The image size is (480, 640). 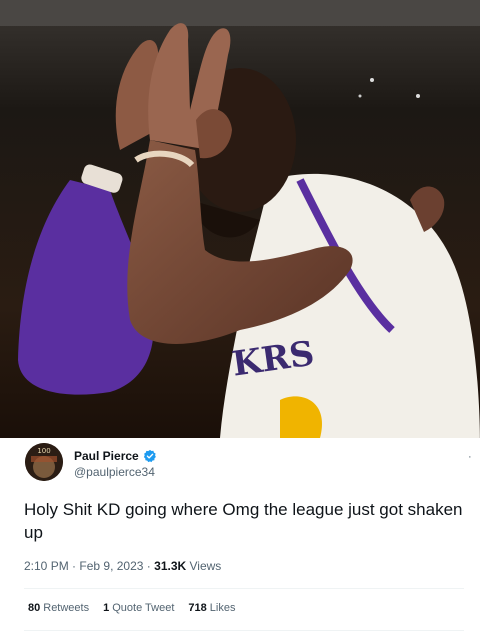 I want to click on author-name-row: Paul Pierce, so click(x=115, y=456).